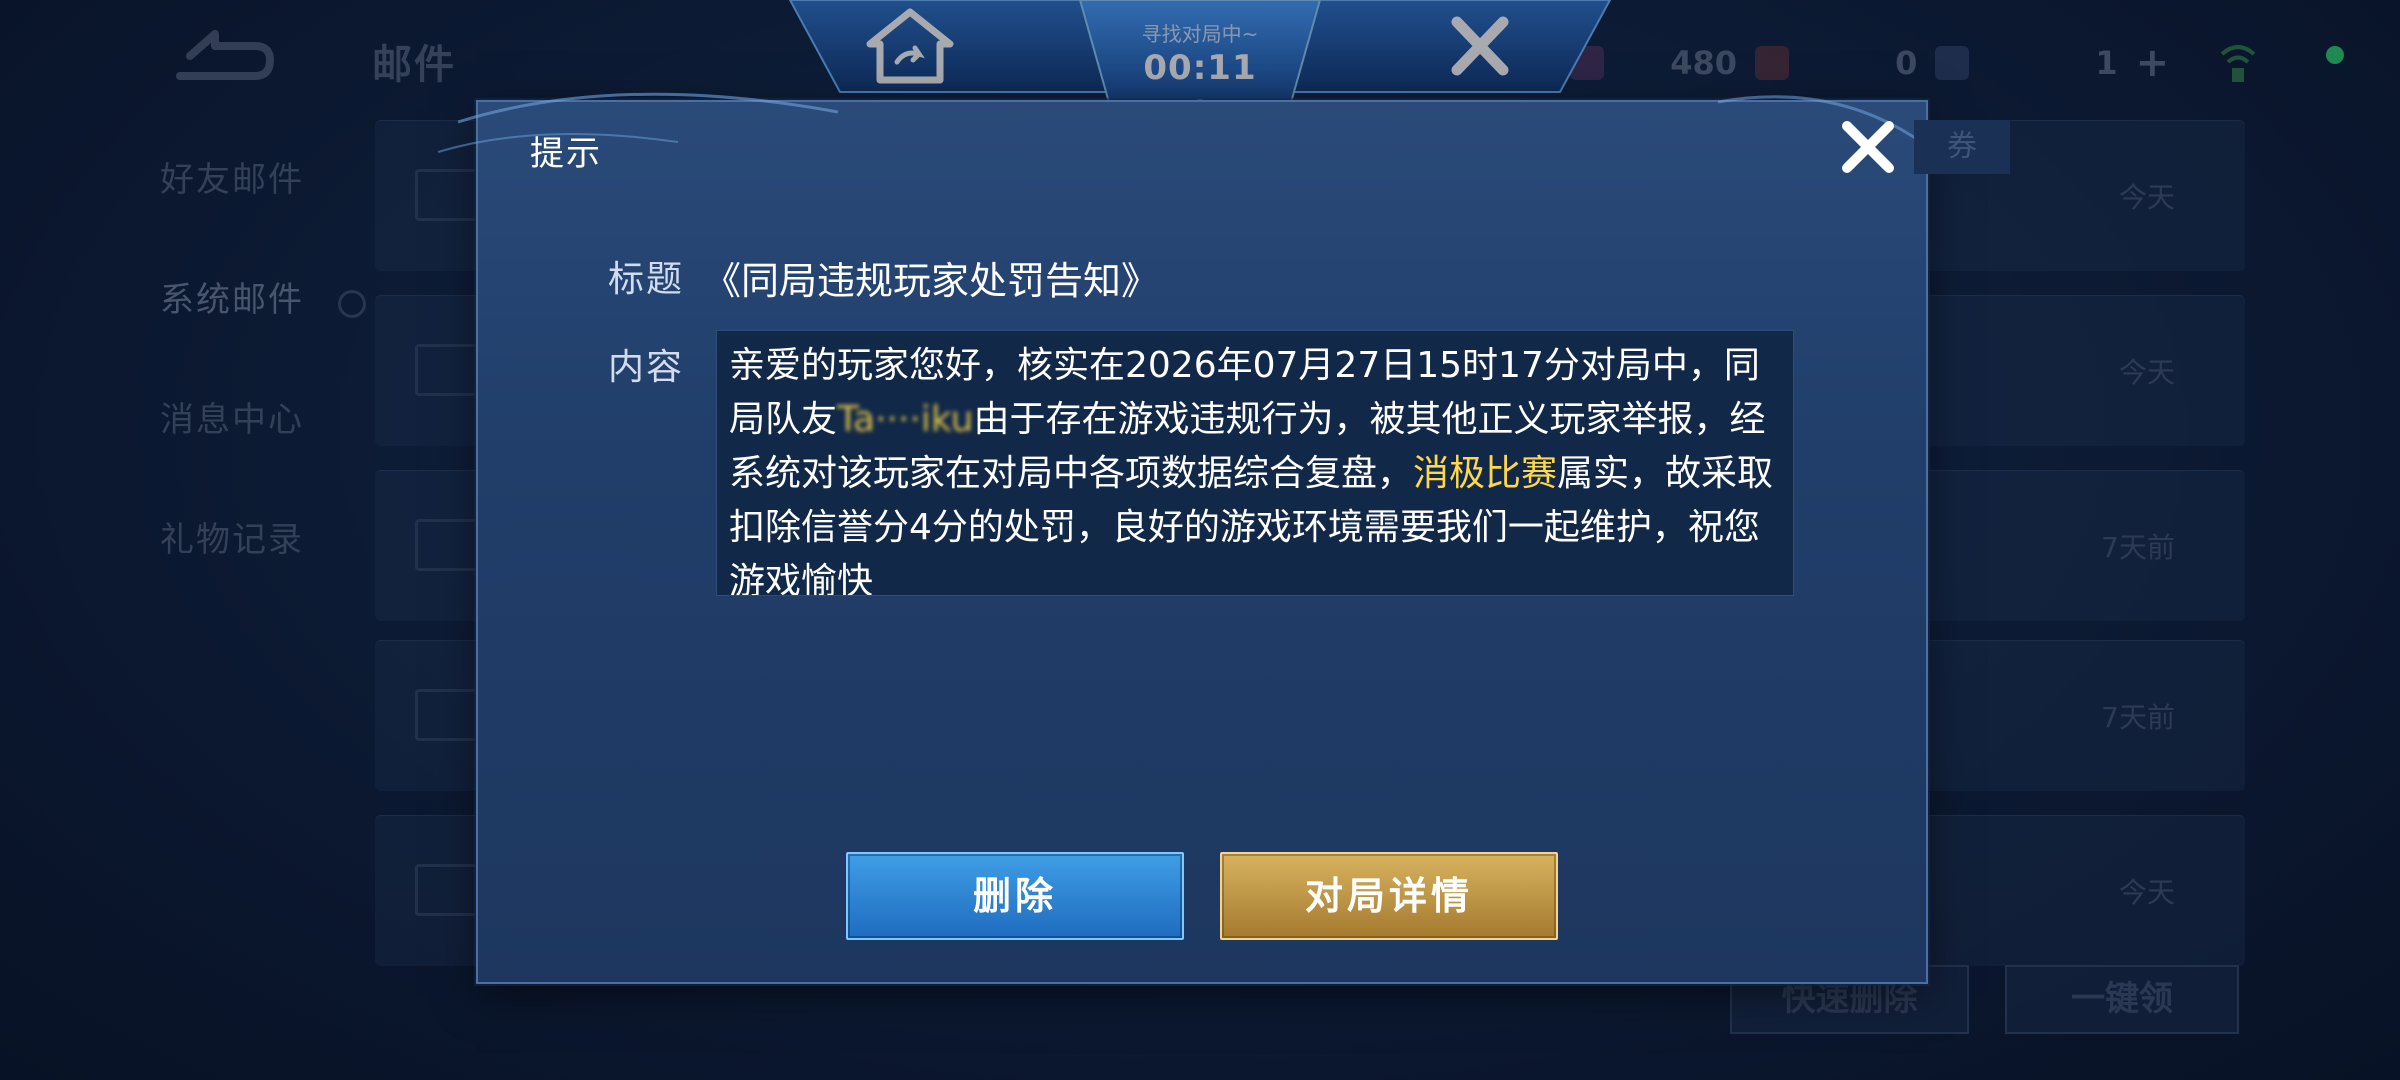  I want to click on match-detail-button: 对局详情, so click(1389, 896).